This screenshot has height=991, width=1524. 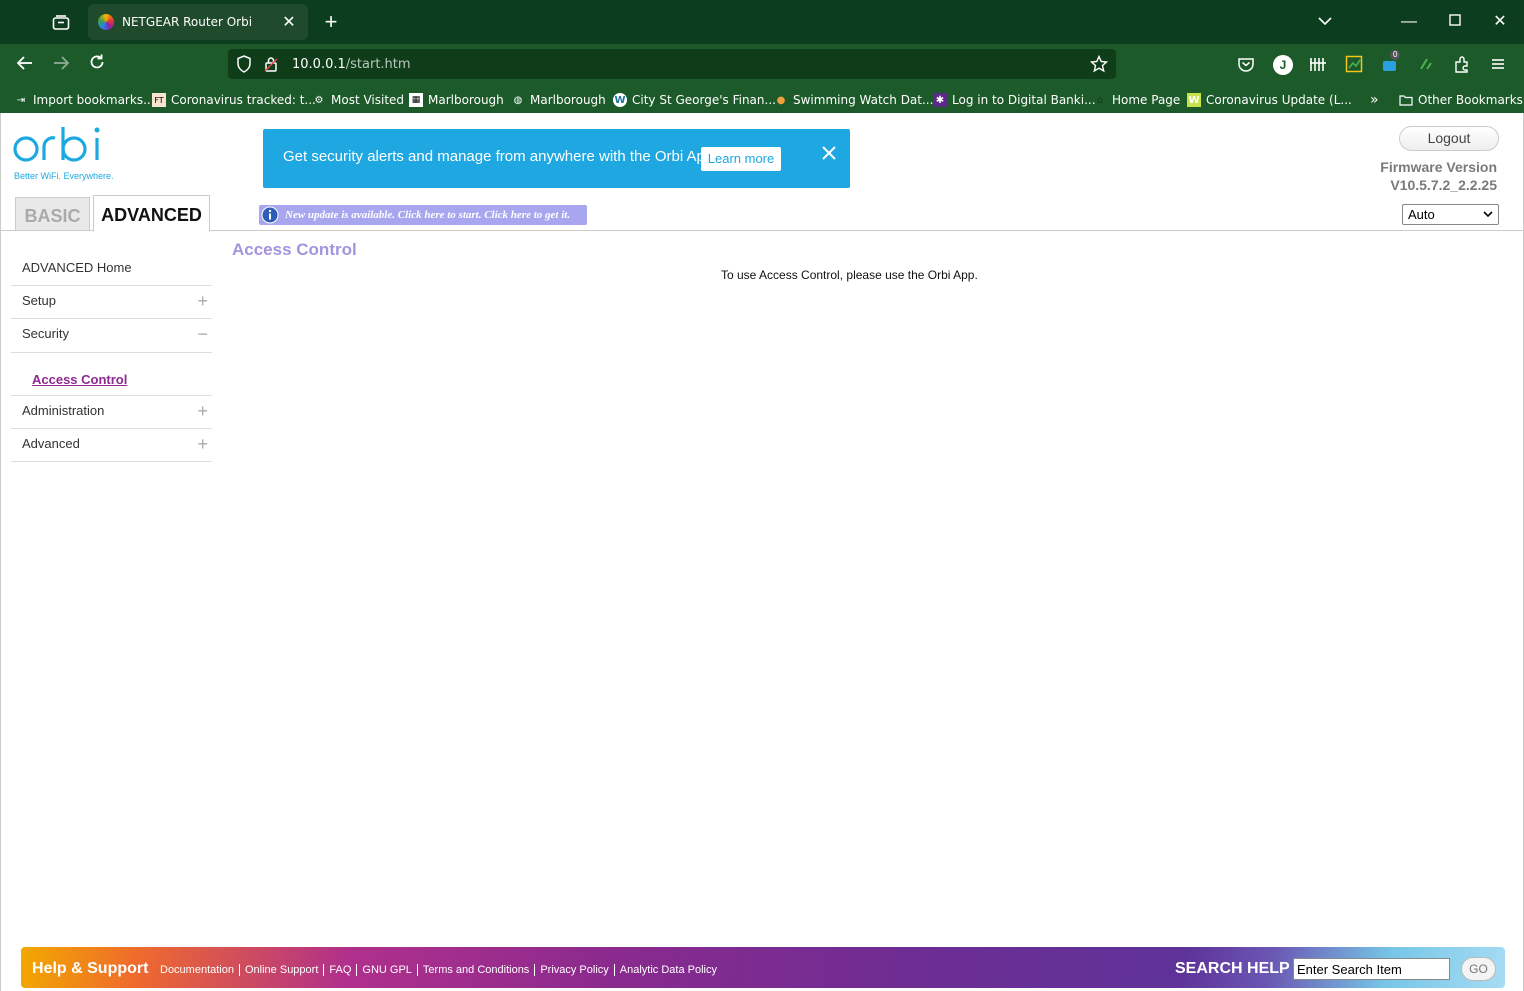 I want to click on firmware-label: Firmware Version, so click(x=1438, y=167).